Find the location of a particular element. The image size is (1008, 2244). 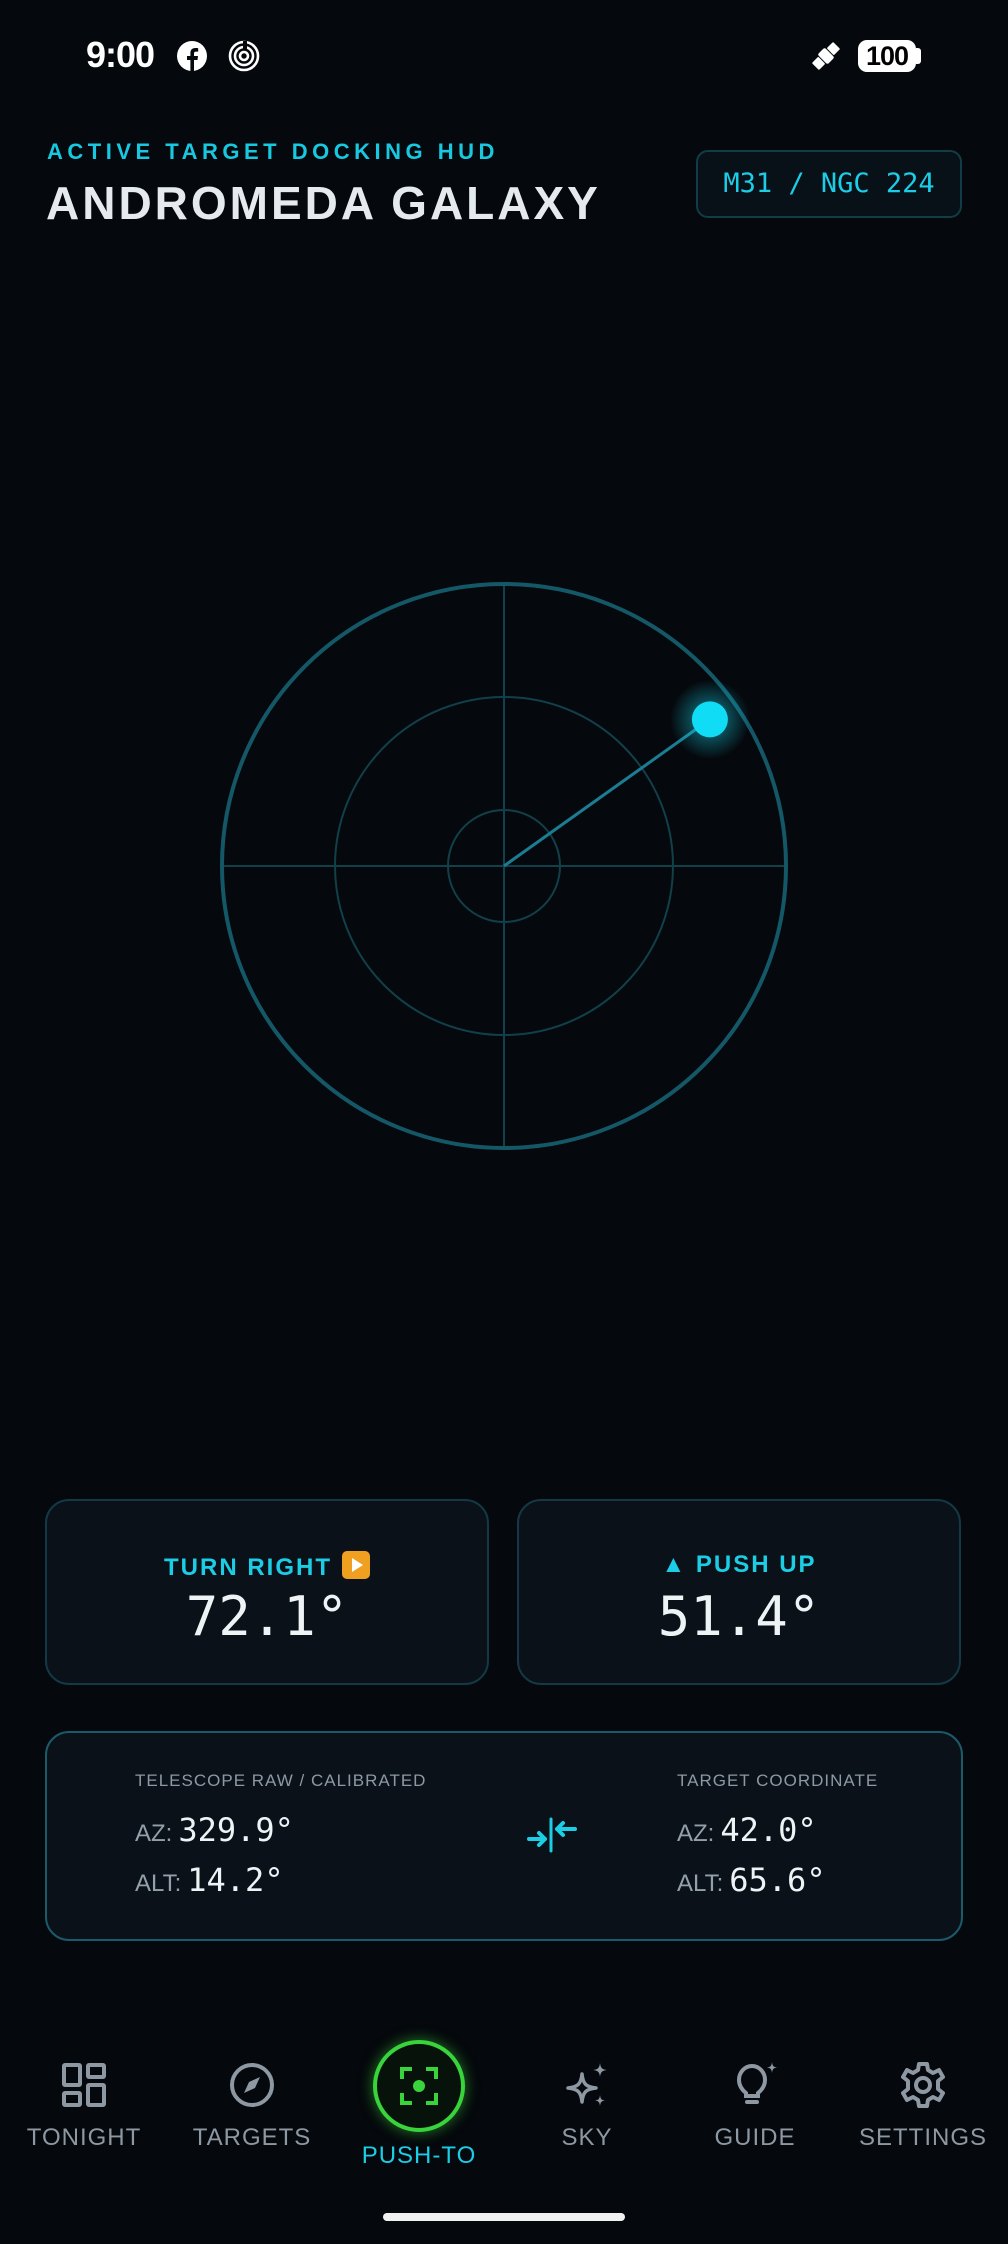

target-az-label: AZ: is located at coordinates (696, 1833).